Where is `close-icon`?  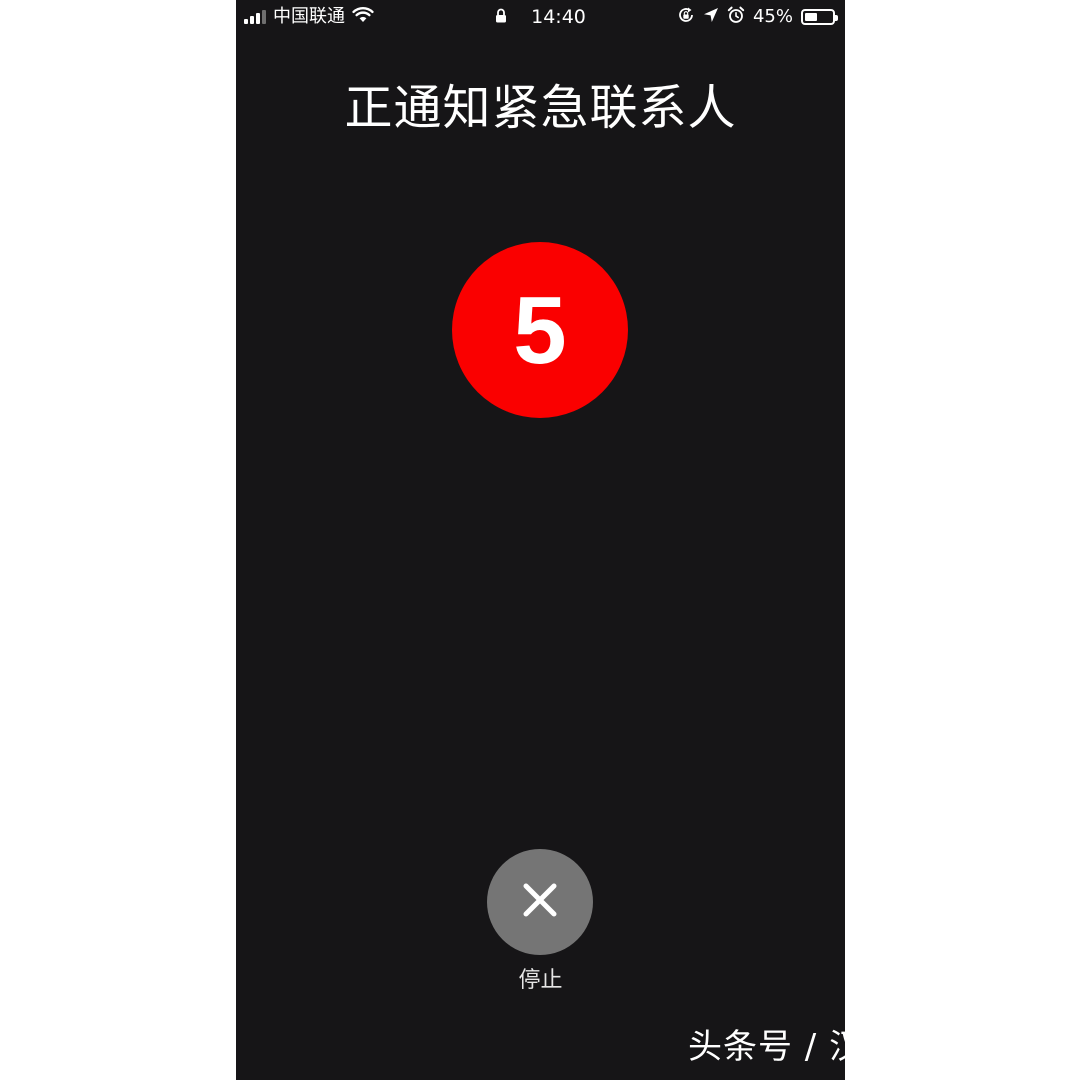 close-icon is located at coordinates (540, 902).